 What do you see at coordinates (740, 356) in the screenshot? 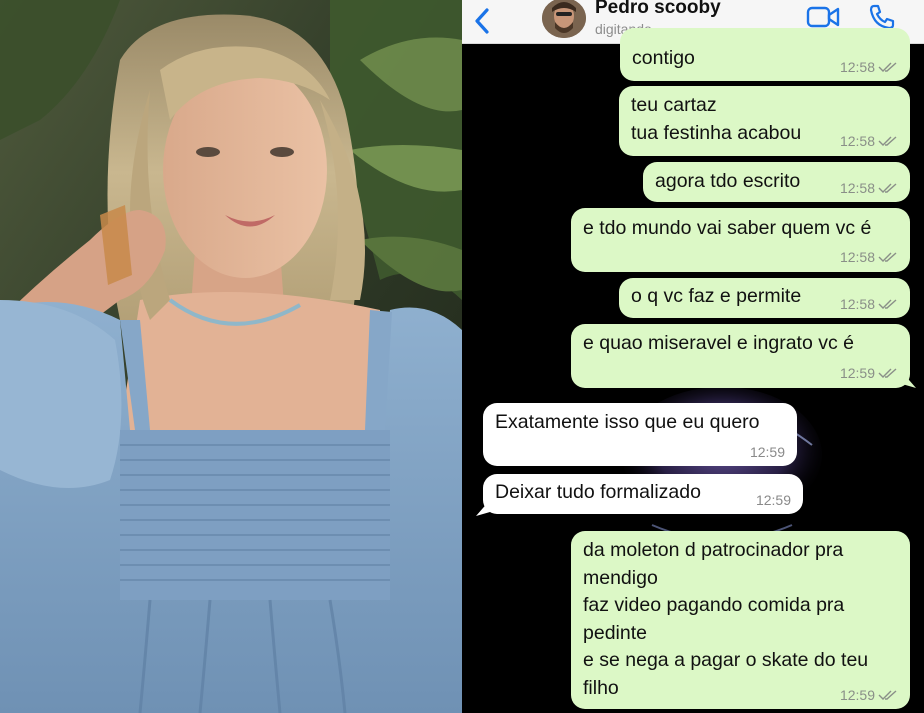
I see `message-bubble-outgoing: e quao miseravel e ingrato vc é 12:59` at bounding box center [740, 356].